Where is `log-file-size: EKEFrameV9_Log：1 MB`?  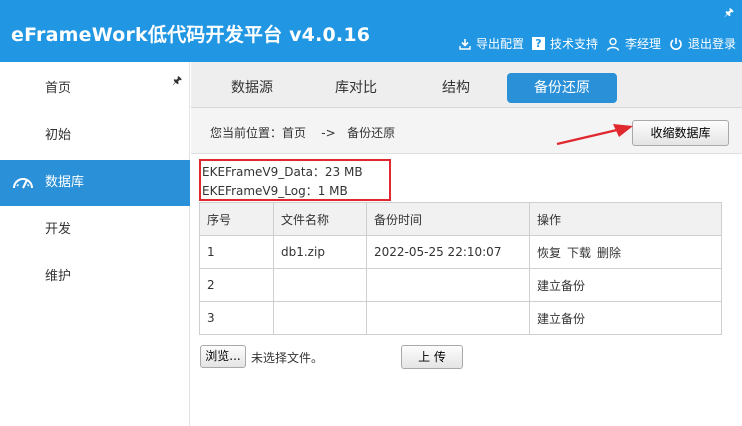 log-file-size: EKEFrameV9_Log：1 MB is located at coordinates (275, 191).